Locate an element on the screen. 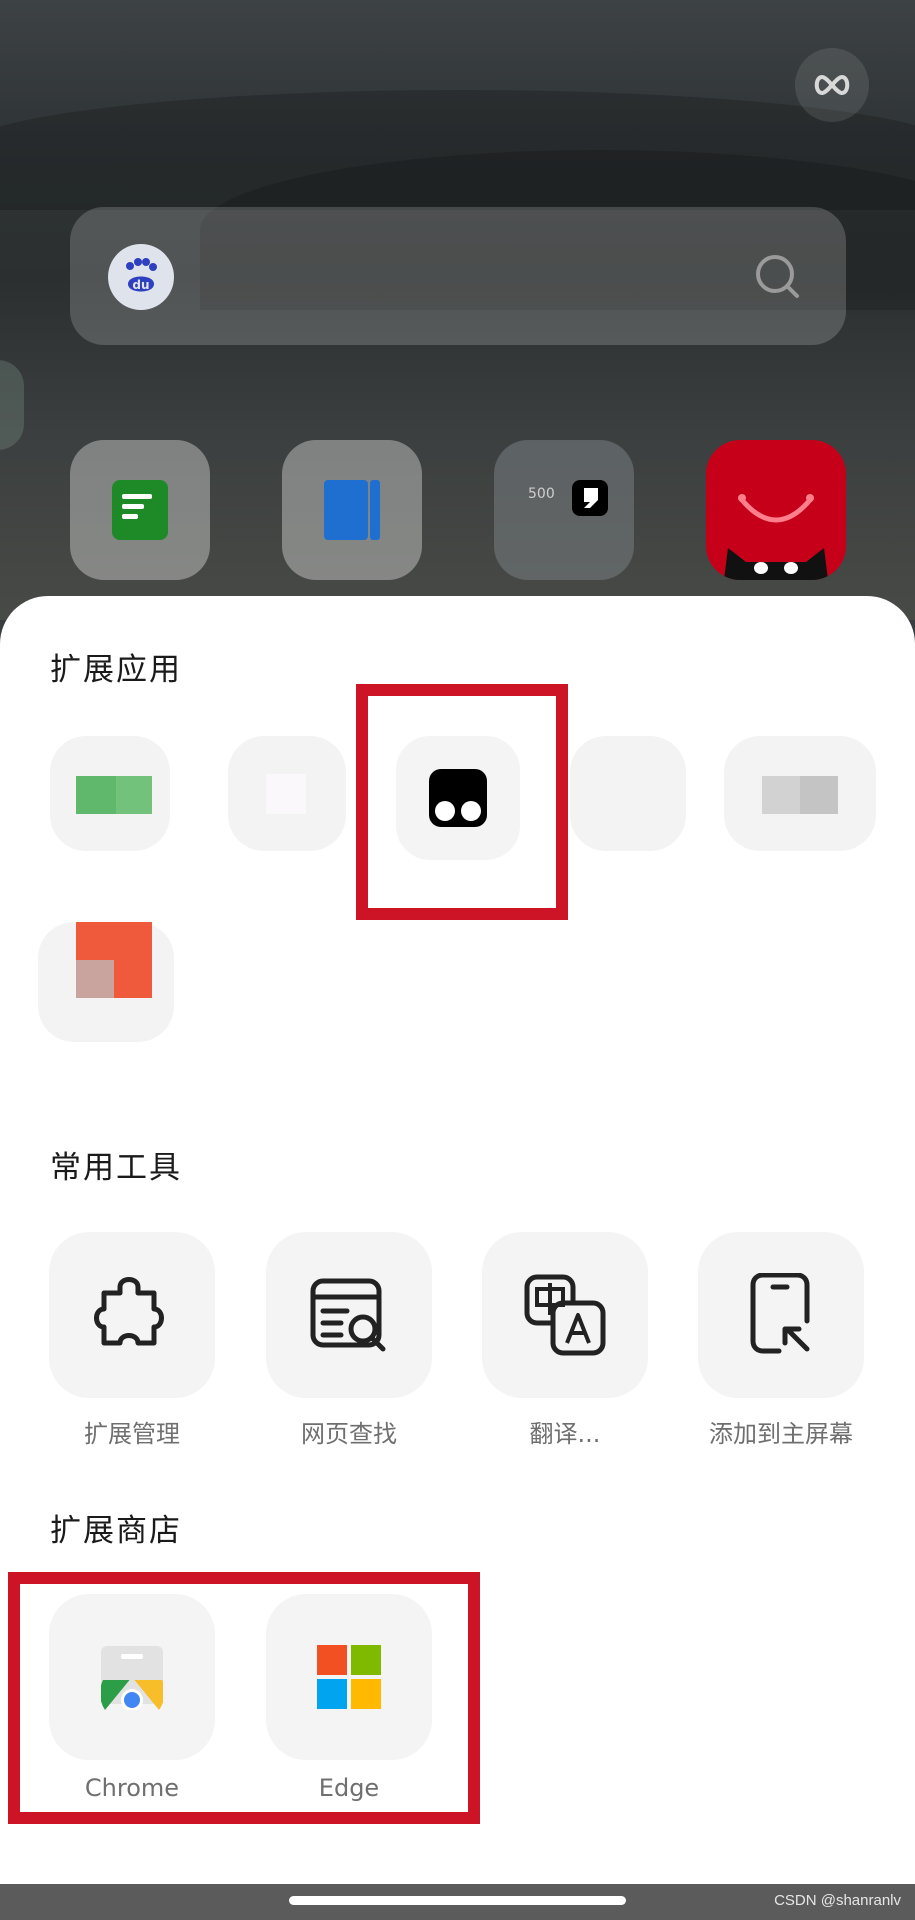  baidu-logo-icon: du is located at coordinates (141, 277).